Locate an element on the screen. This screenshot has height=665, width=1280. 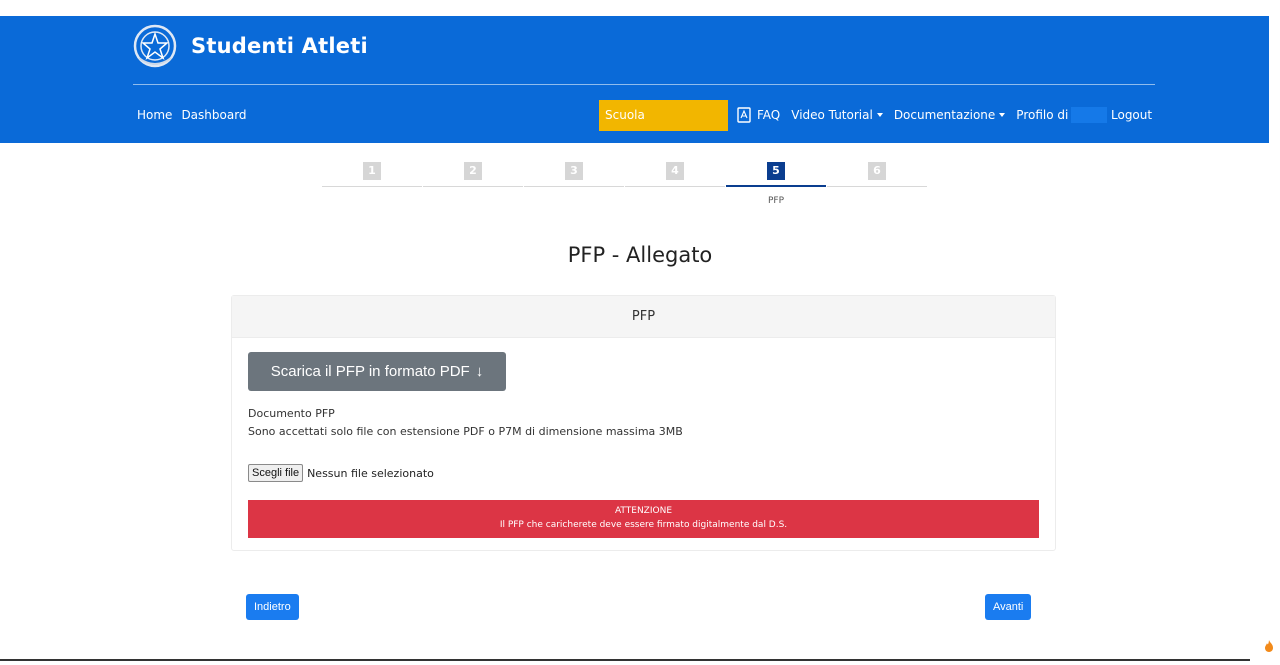
bottom-divider is located at coordinates (625, 660).